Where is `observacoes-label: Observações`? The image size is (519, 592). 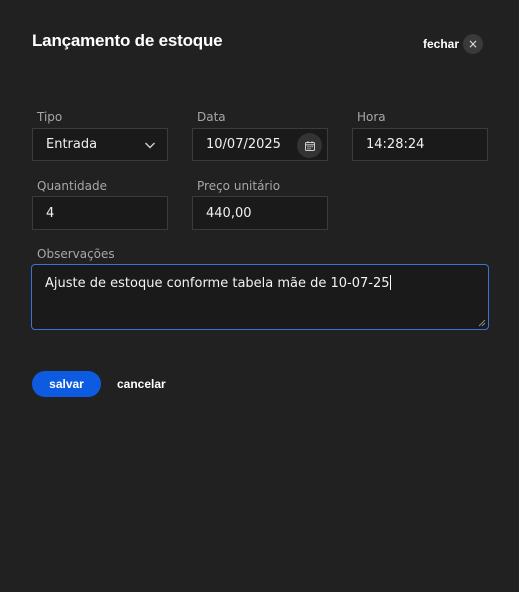 observacoes-label: Observações is located at coordinates (76, 254).